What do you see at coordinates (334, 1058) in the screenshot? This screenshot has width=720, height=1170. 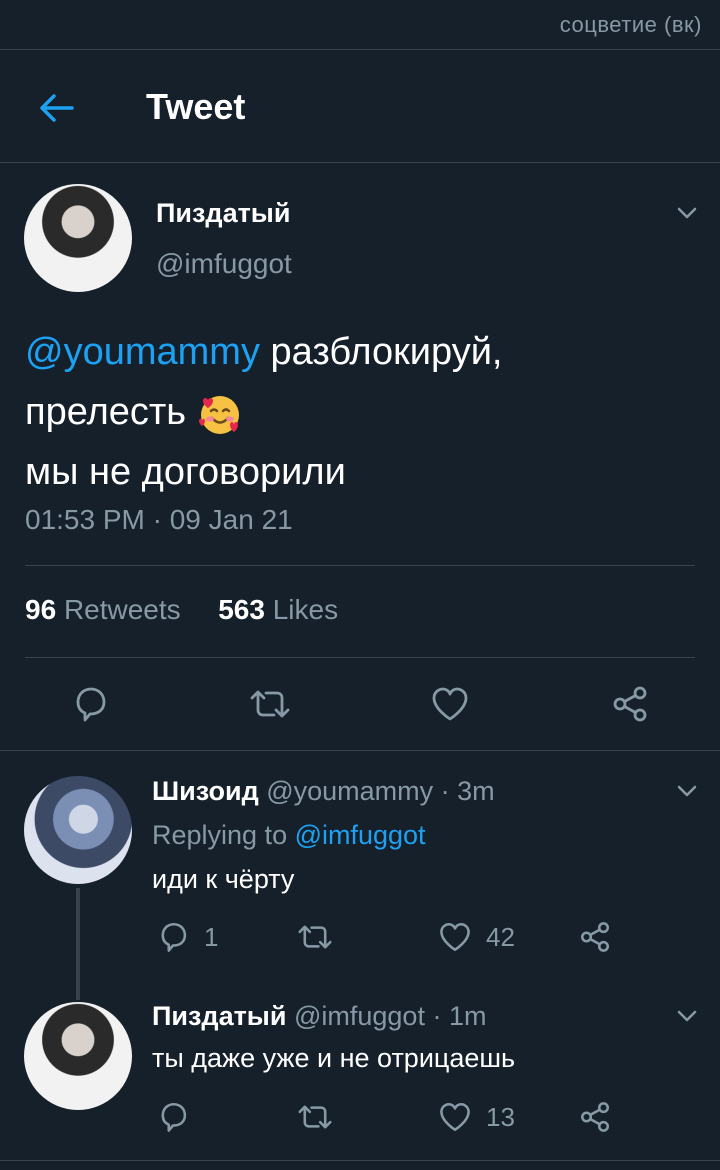 I see `reply-text: ты даже уже и не отрицаешь` at bounding box center [334, 1058].